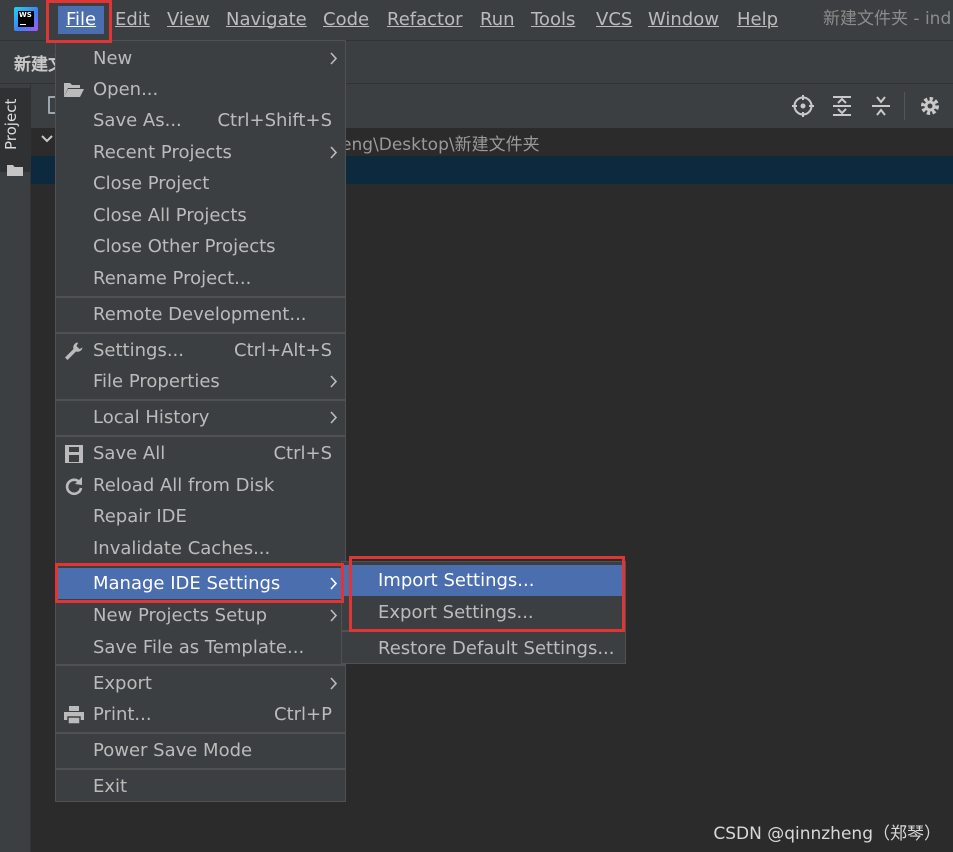 The width and height of the screenshot is (953, 852). I want to click on menu-item-reload-from-disk: Reload All from Disk, so click(200, 485).